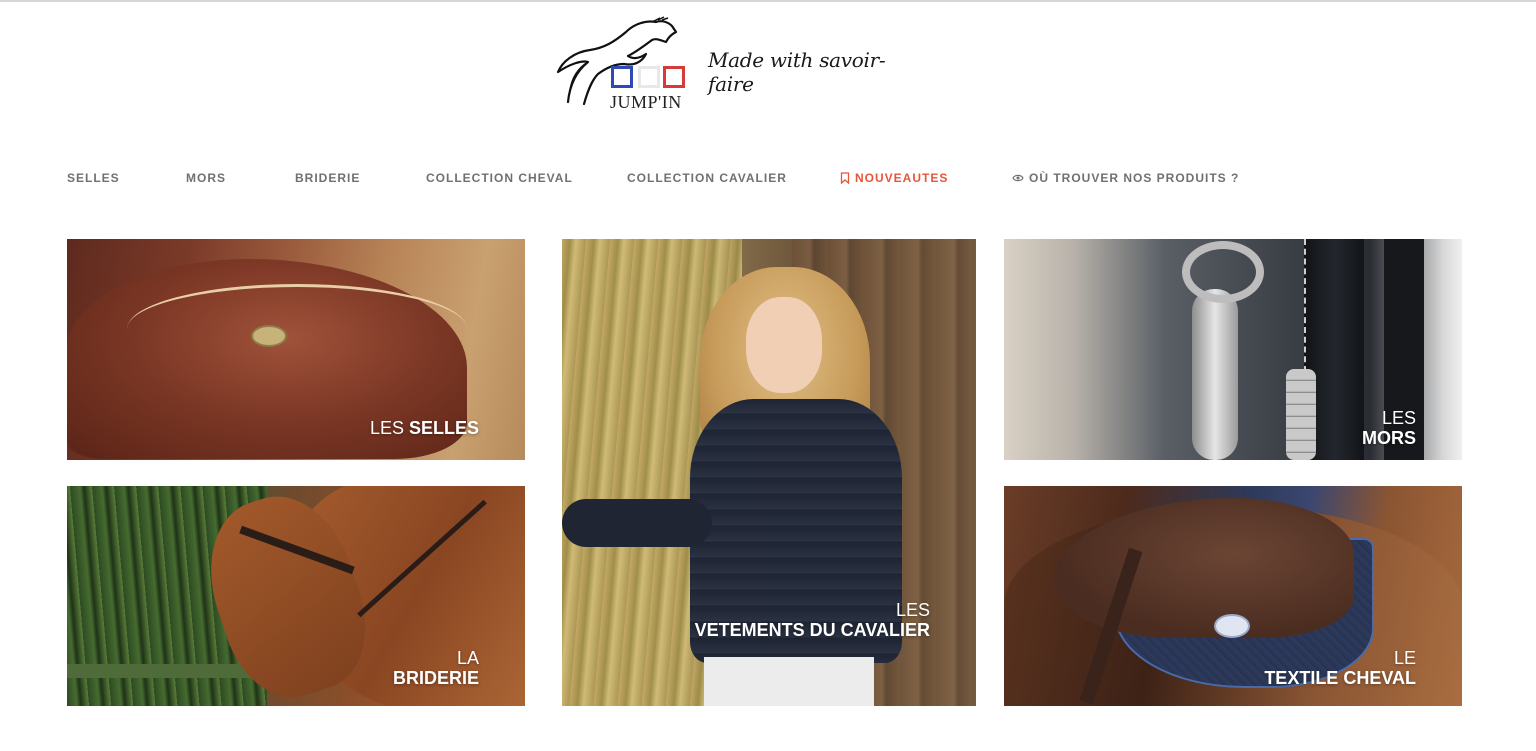 The height and width of the screenshot is (751, 1536). I want to click on tile-label: LE TEXTILE CHEVAL, so click(1340, 668).